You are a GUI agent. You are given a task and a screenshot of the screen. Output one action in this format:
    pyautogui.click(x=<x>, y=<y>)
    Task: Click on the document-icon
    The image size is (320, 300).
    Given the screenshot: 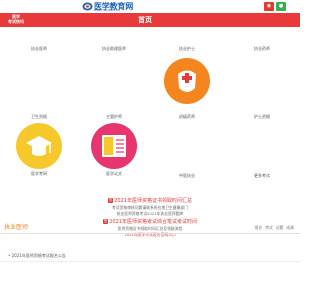 What is the action you would take?
    pyautogui.click(x=114, y=146)
    